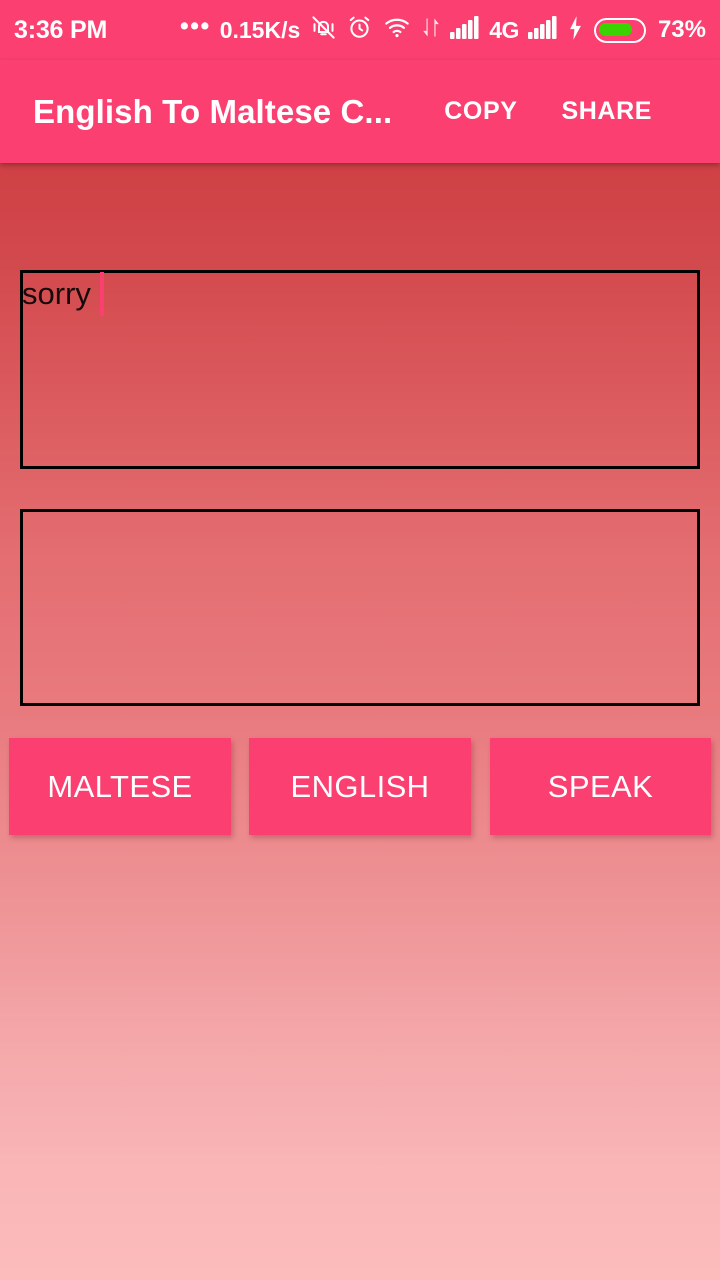  I want to click on network-type-label: 4G, so click(504, 29).